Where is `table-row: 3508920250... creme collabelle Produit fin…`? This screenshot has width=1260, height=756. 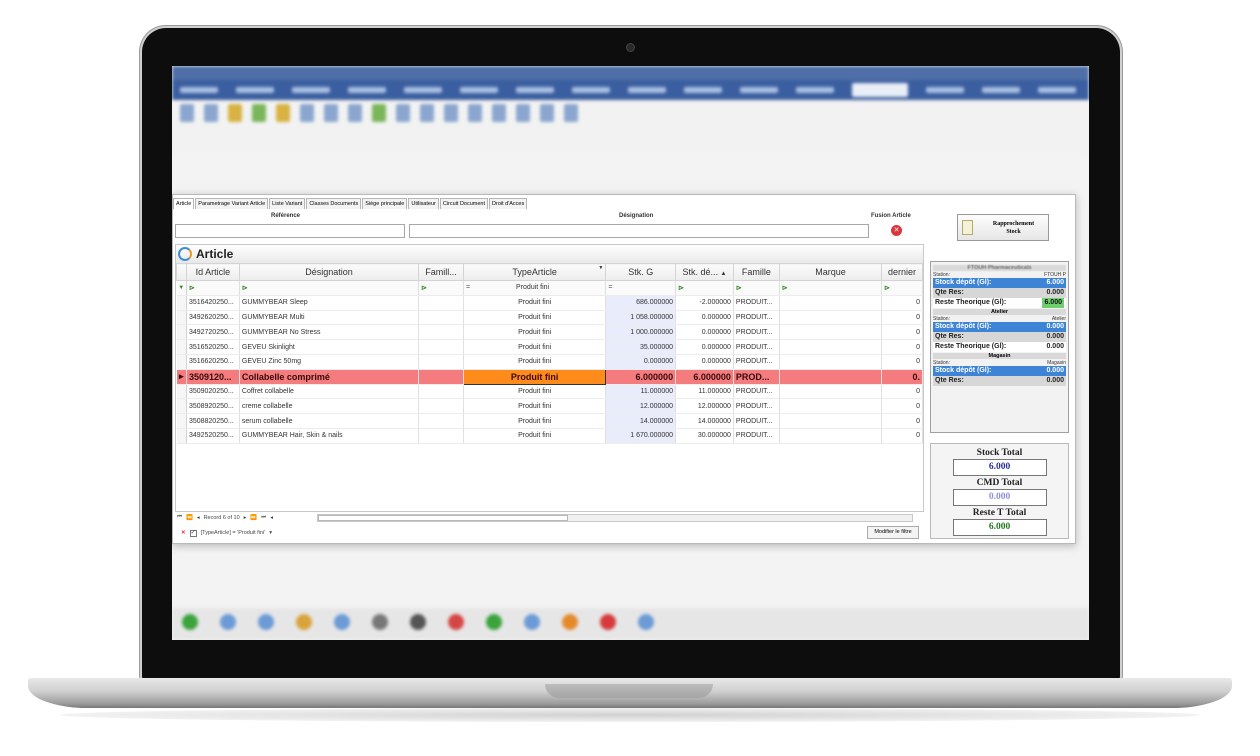 table-row: 3508920250... creme collabelle Produit fin… is located at coordinates (549, 406).